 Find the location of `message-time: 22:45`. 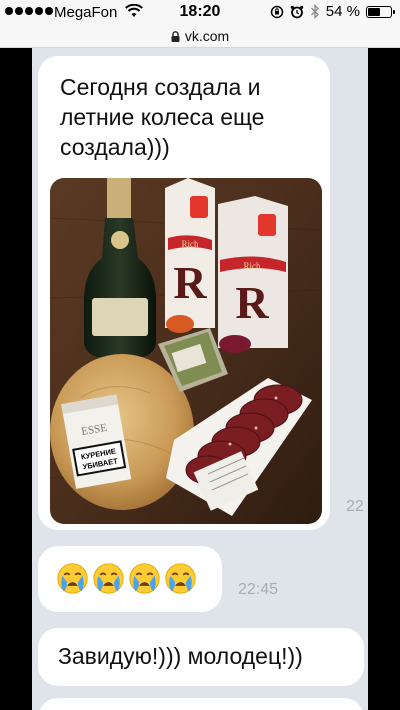

message-time: 22:45 is located at coordinates (258, 589).